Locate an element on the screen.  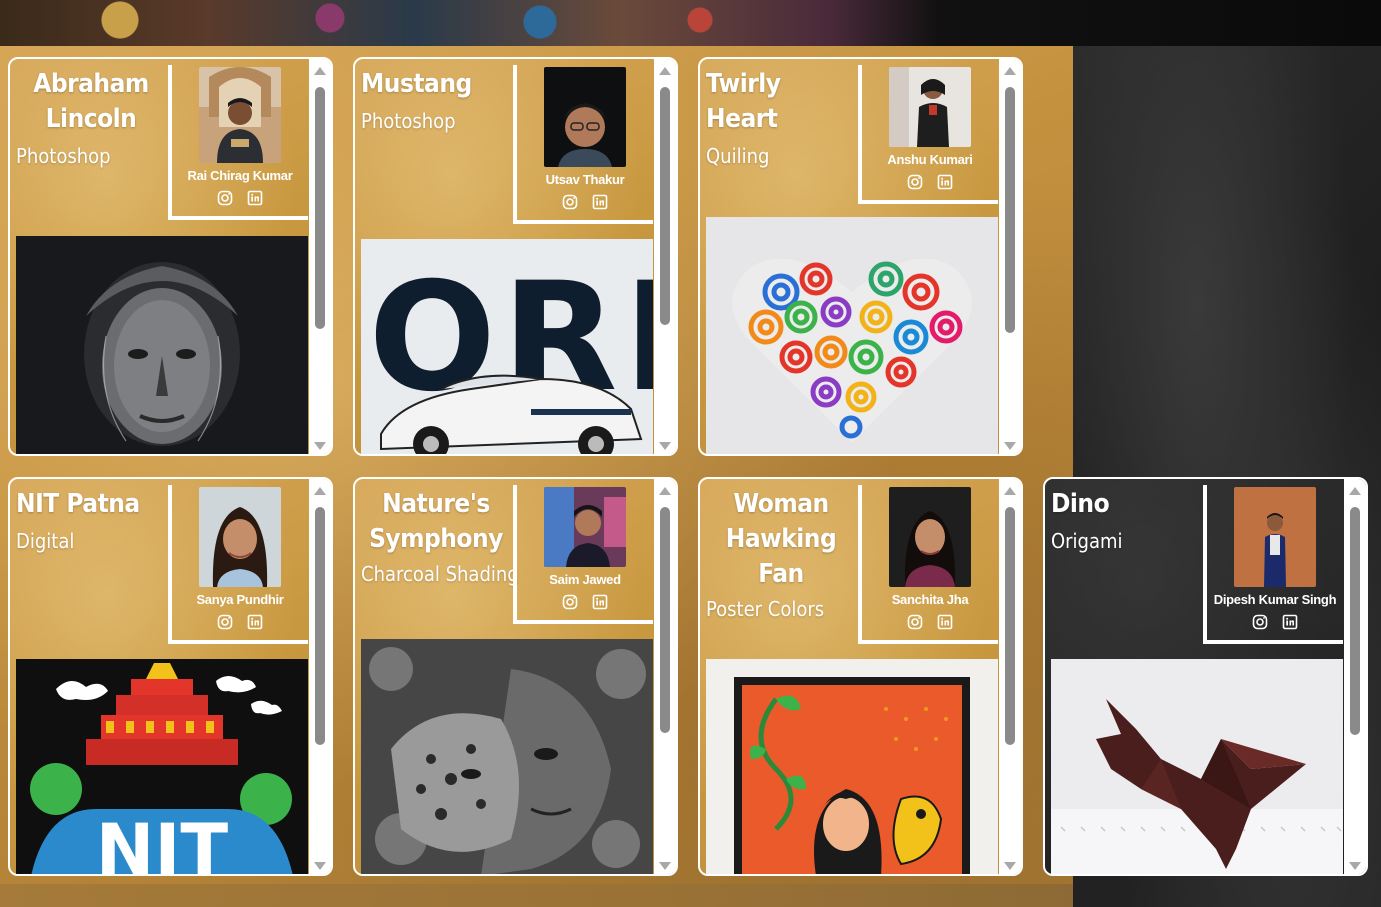
art-card: Dino Origami Dipesh Kumar Singh is located at coordinates (1205, 676).